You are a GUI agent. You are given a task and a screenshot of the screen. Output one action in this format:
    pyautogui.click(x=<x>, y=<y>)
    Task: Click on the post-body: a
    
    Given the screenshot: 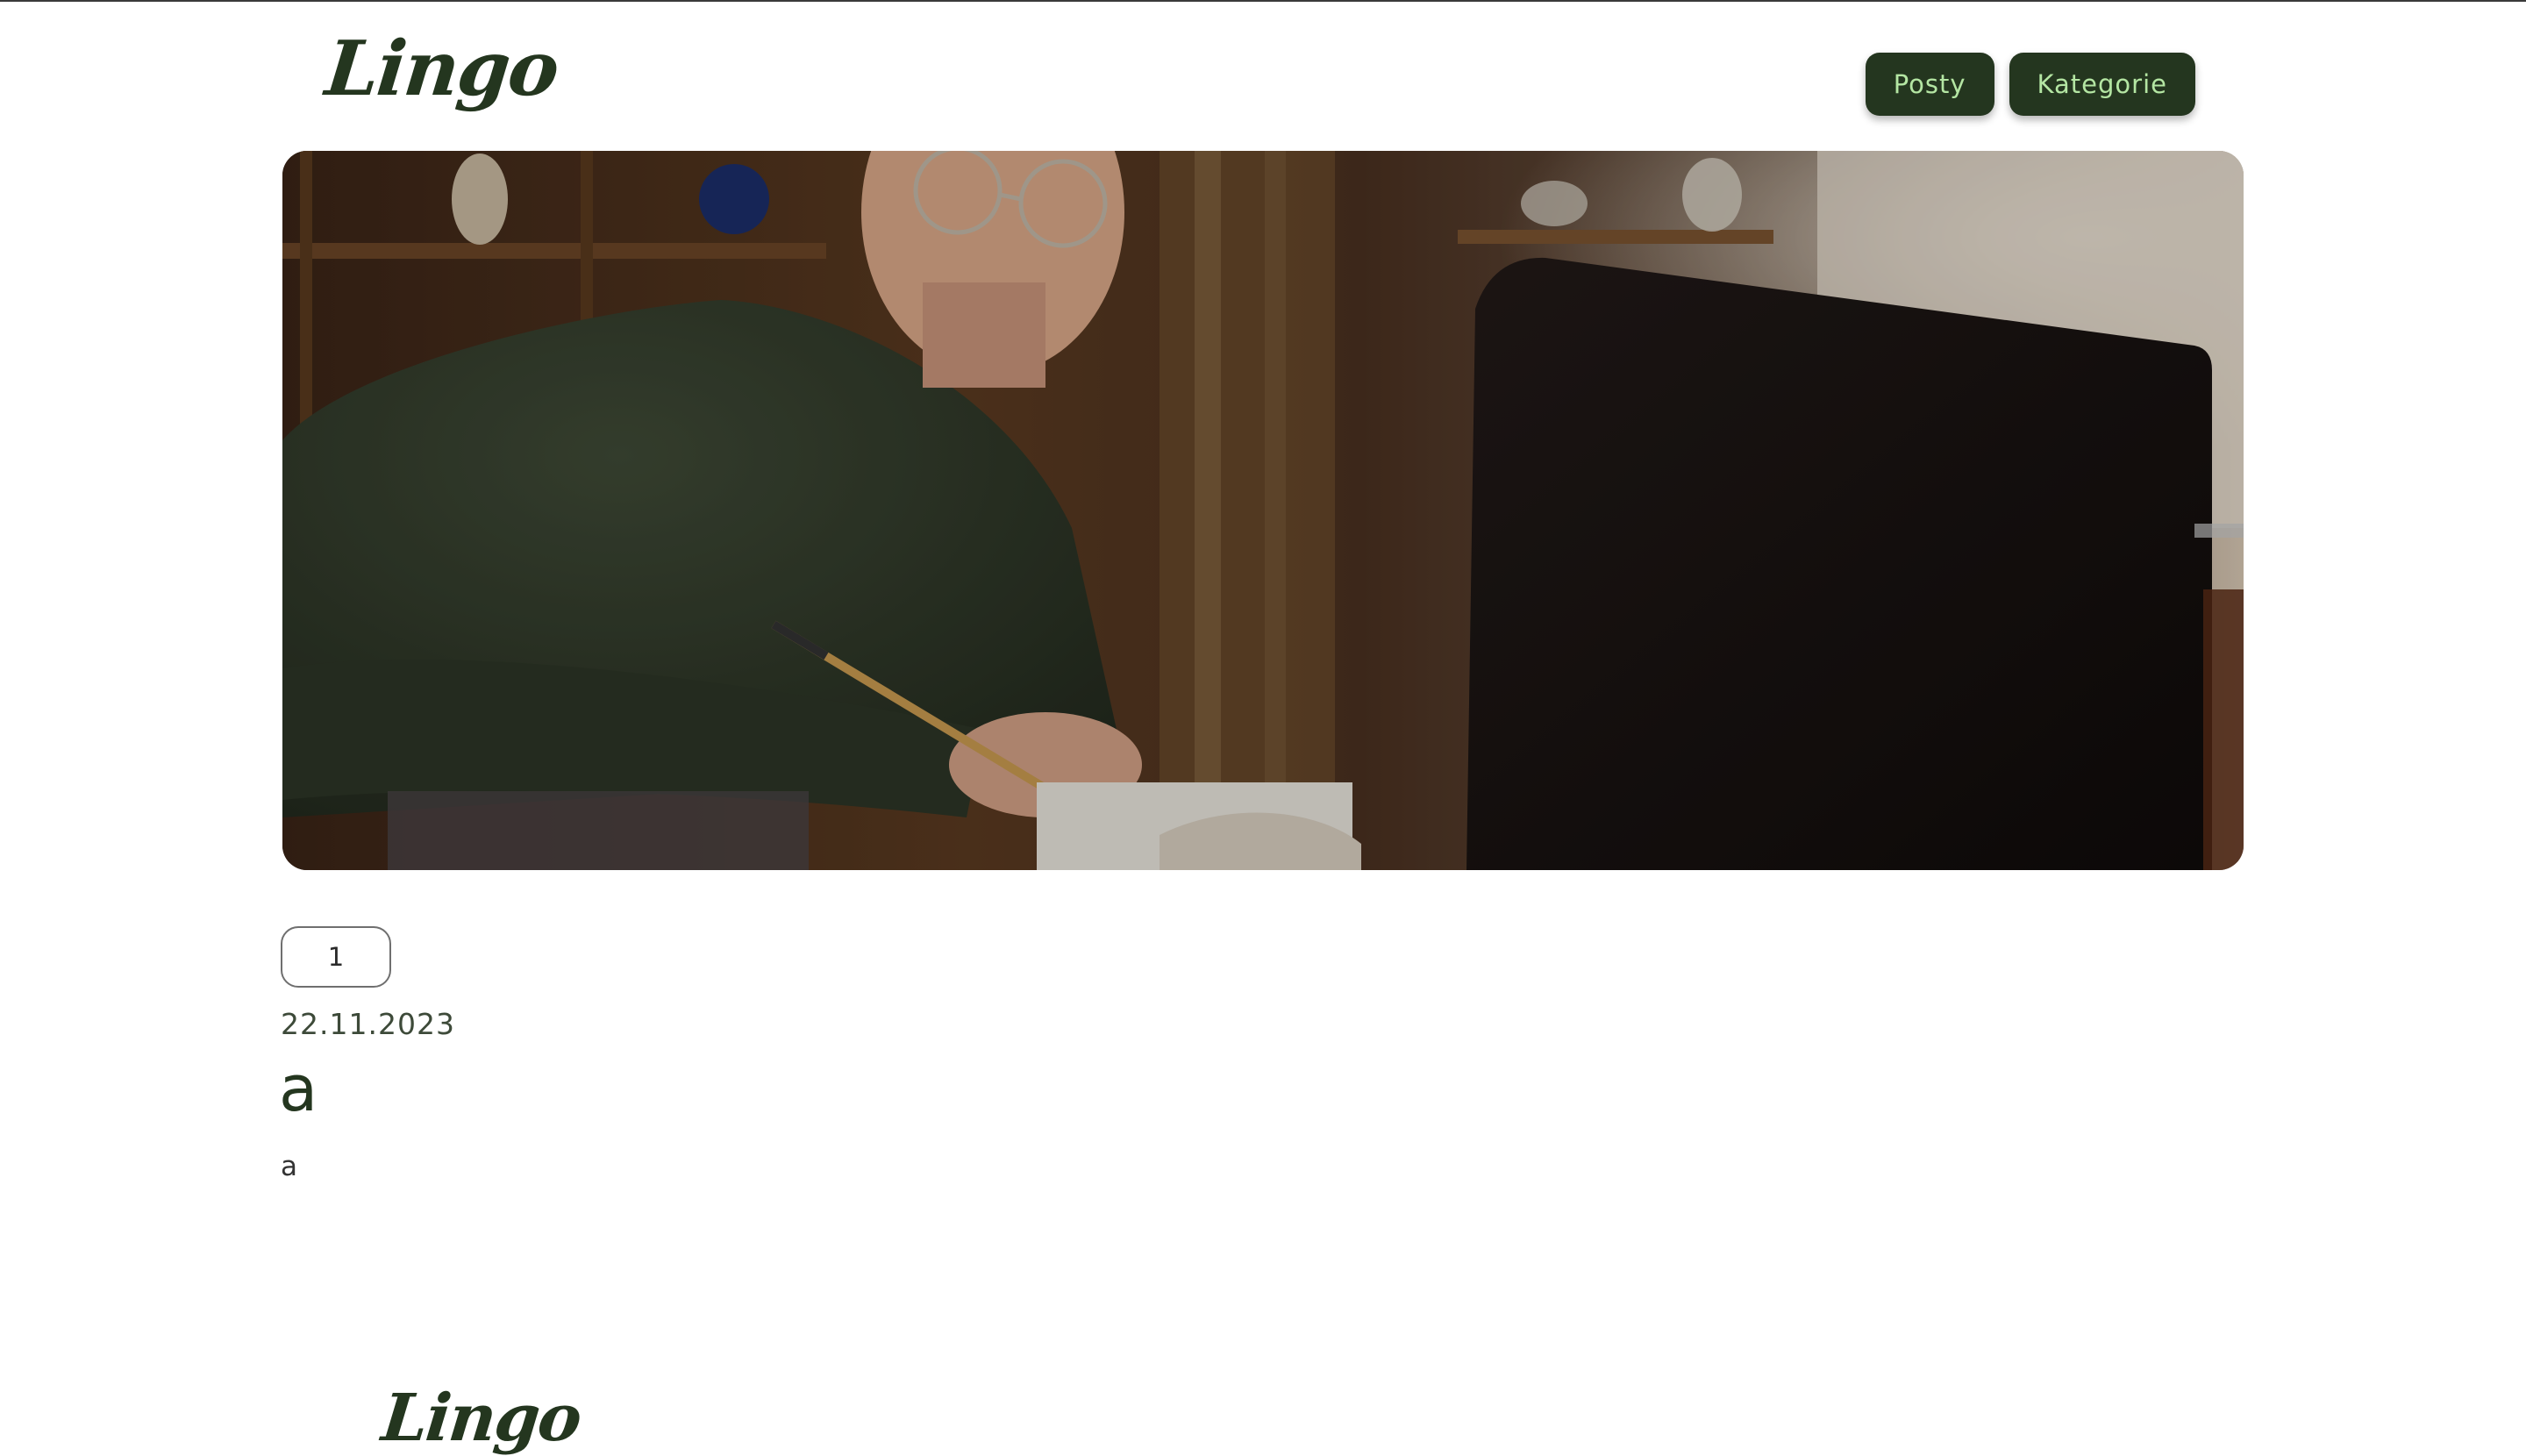 What is the action you would take?
    pyautogui.click(x=289, y=1166)
    